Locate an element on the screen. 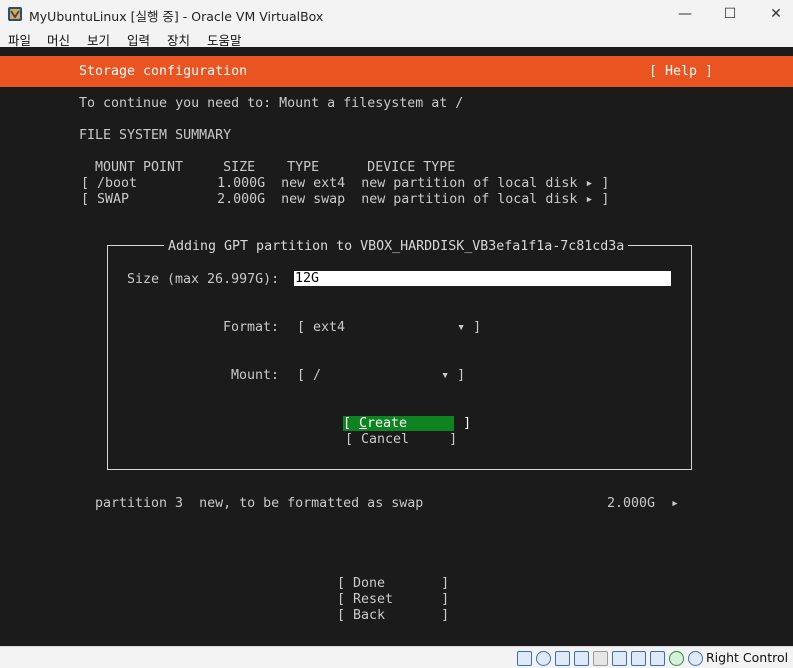 This screenshot has height=668, width=793. format-select: [ ext4 ▾ ] is located at coordinates (389, 328).